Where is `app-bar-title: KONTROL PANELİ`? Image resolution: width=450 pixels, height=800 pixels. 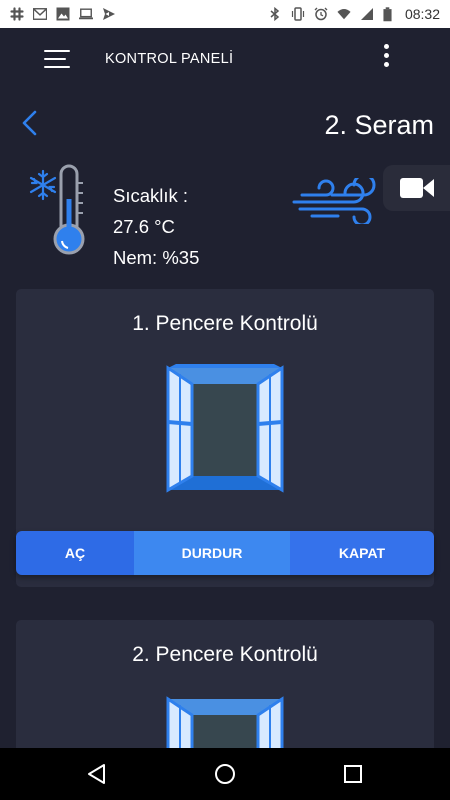
app-bar-title: KONTROL PANELİ is located at coordinates (169, 59).